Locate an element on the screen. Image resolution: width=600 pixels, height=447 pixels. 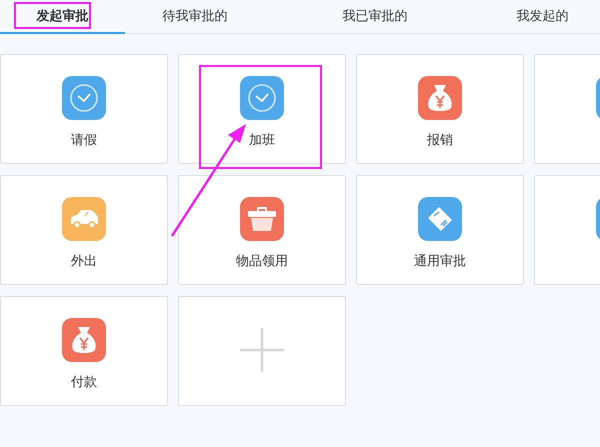
approval-card: 物品领用 is located at coordinates (262, 230).